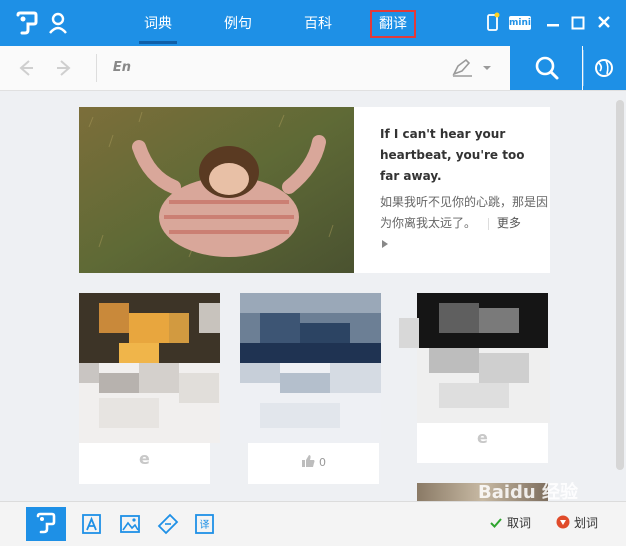 The image size is (626, 546). I want to click on ticket-icon, so click(168, 524).